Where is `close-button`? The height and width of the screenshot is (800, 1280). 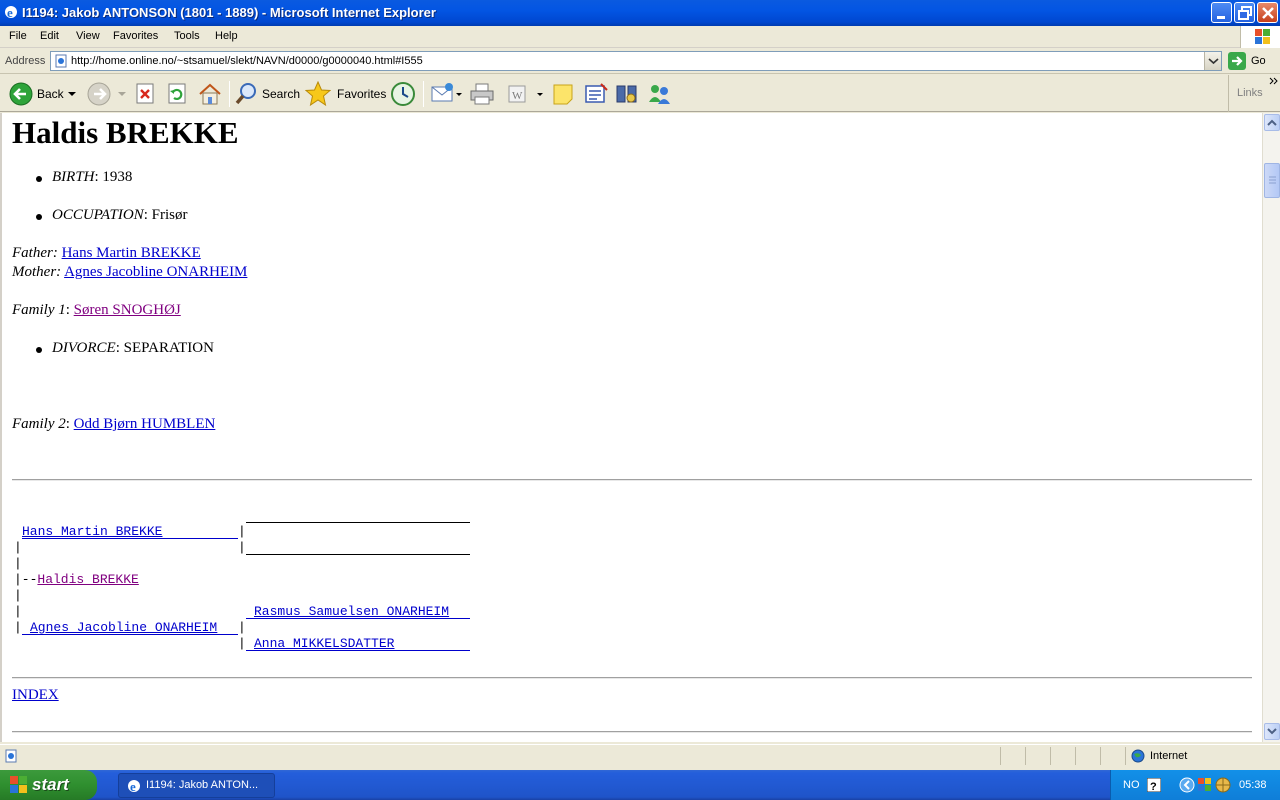
close-button is located at coordinates (1267, 12).